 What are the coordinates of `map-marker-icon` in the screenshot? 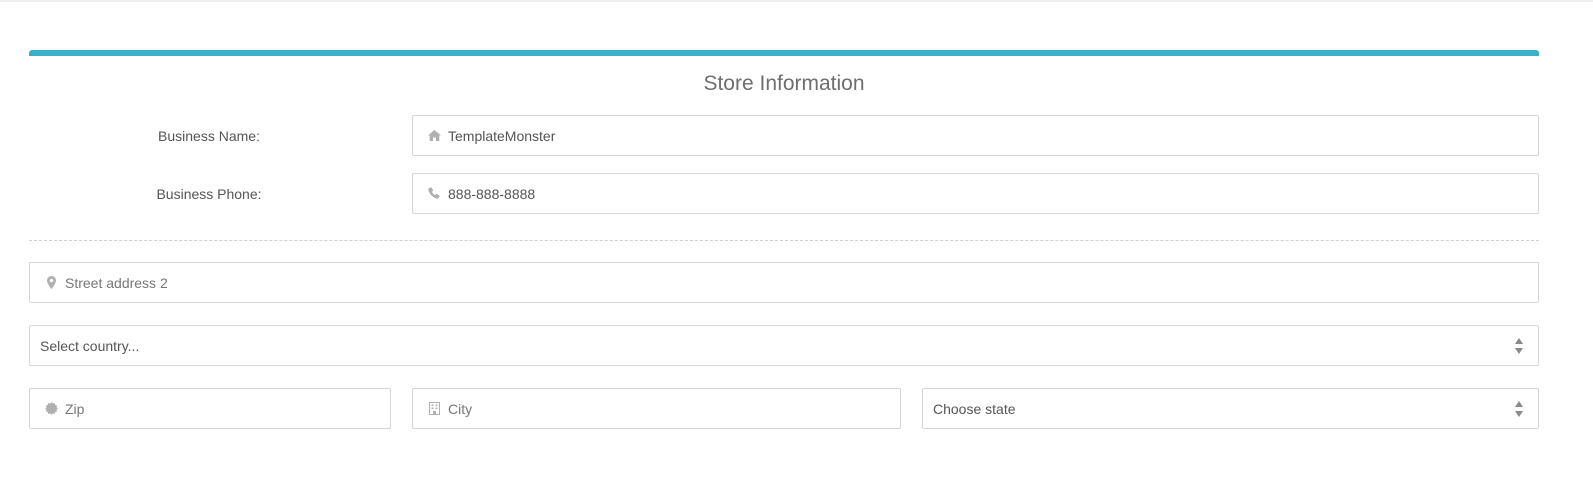 It's located at (51, 282).